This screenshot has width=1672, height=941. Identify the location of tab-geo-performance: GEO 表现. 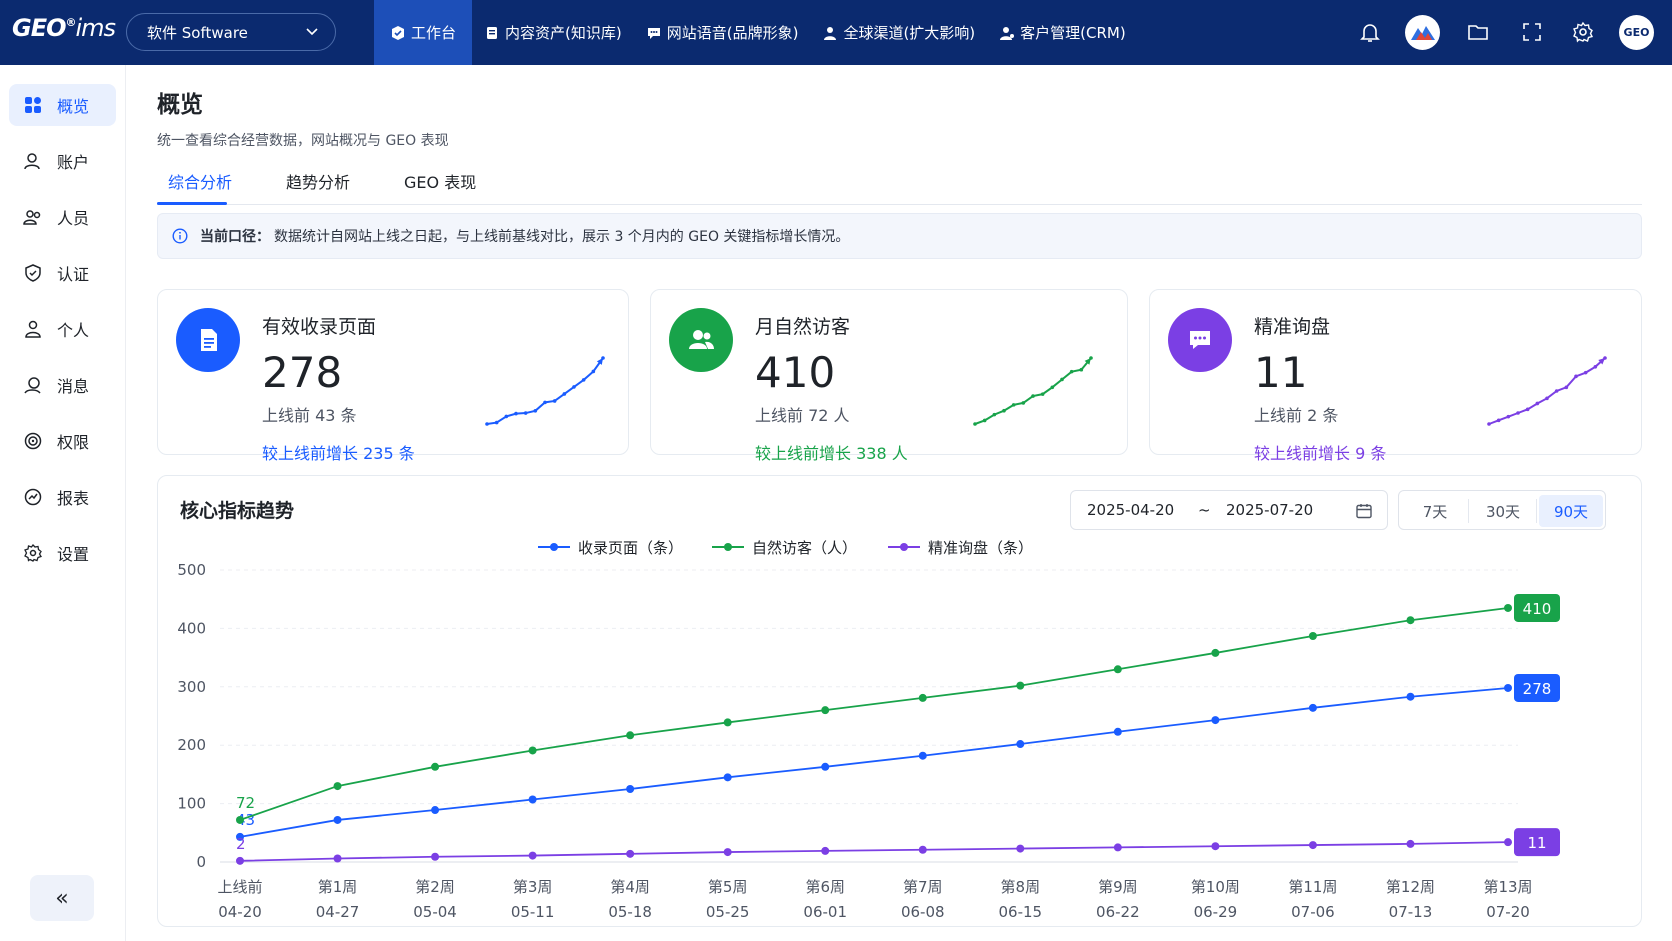
(440, 181).